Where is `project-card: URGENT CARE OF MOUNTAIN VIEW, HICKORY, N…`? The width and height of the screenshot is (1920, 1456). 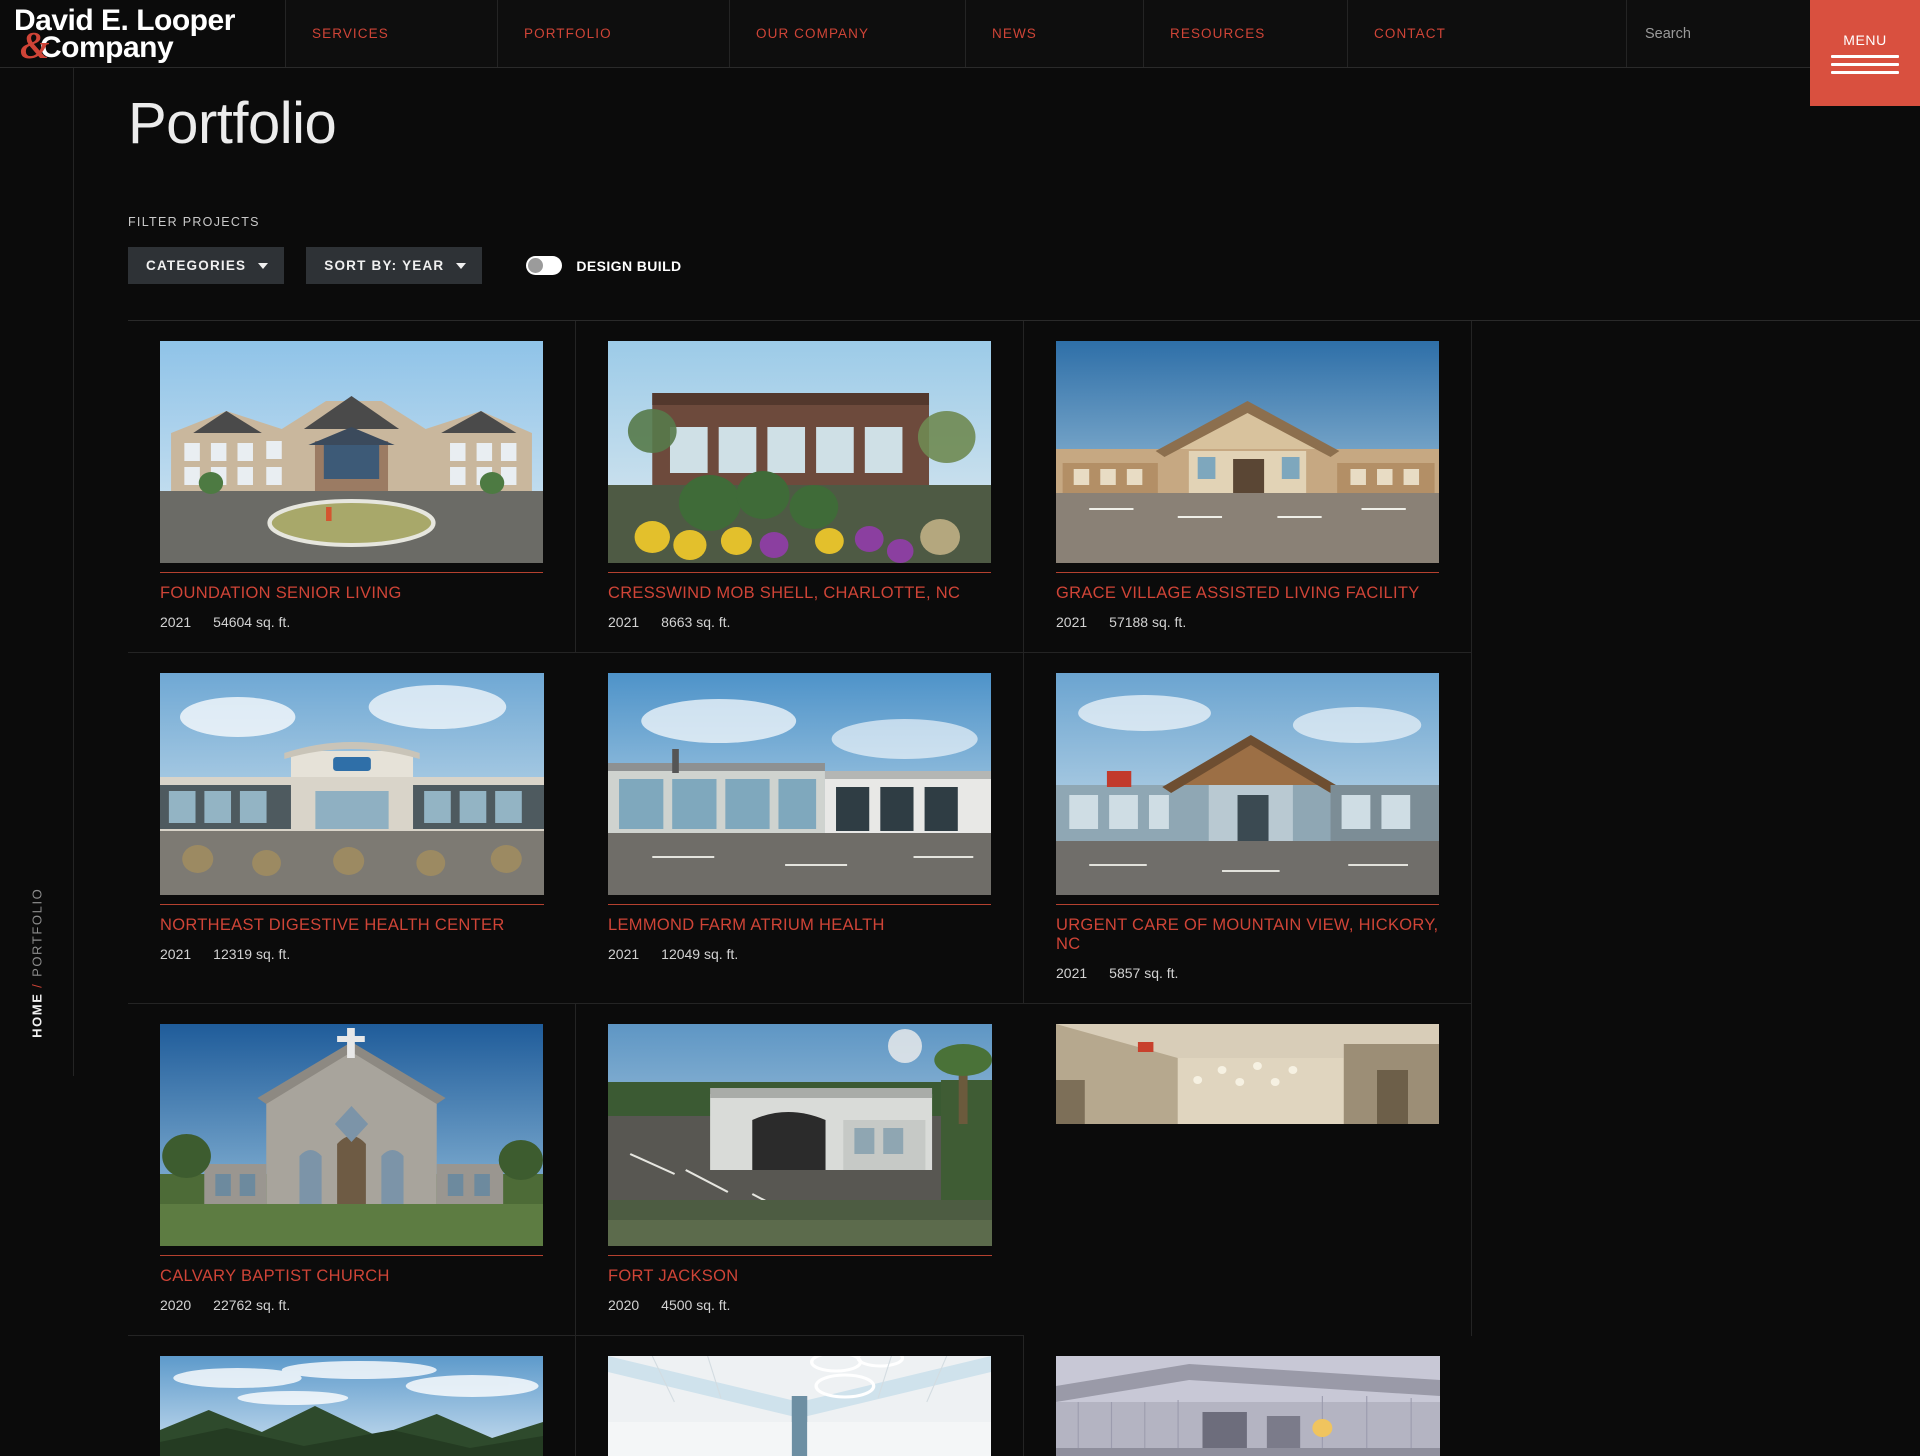
project-card: URGENT CARE OF MOUNTAIN VIEW, HICKORY, N… is located at coordinates (1248, 828).